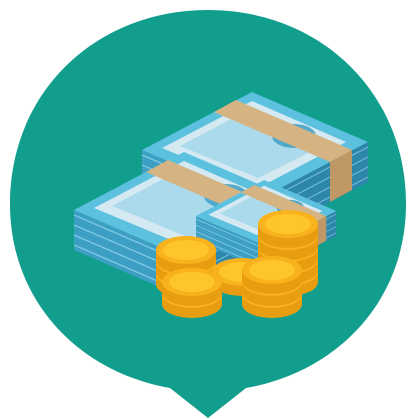 The image size is (416, 419). Describe the element at coordinates (192, 293) in the screenshot. I see `coin-pile-front-left` at that location.